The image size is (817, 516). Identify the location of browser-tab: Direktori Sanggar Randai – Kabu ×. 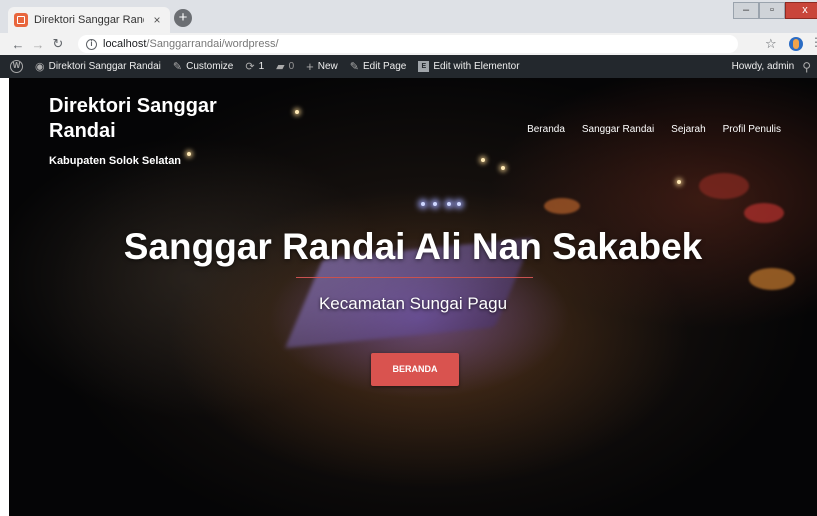
(89, 20).